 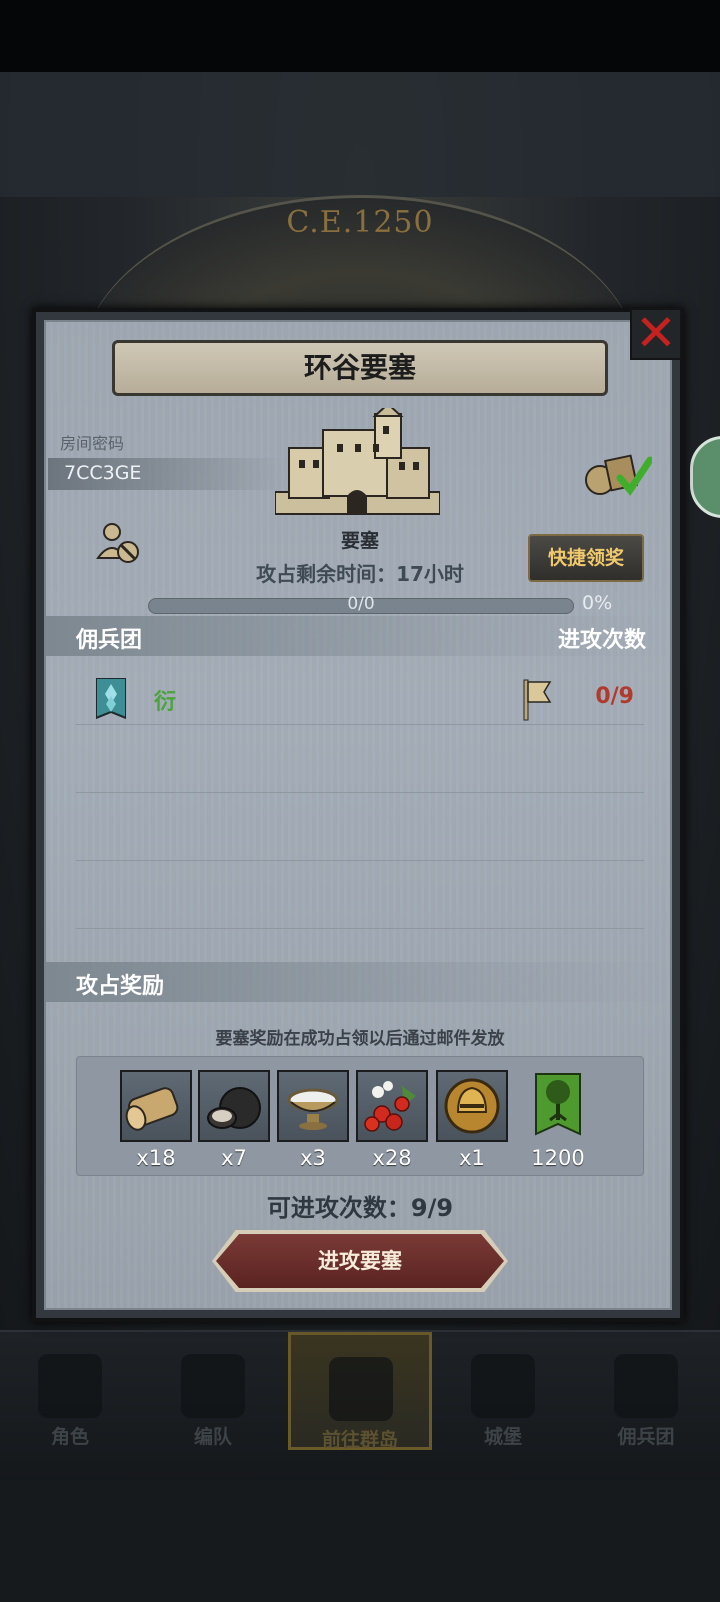 I want to click on bottom-base, so click(x=360, y=1541).